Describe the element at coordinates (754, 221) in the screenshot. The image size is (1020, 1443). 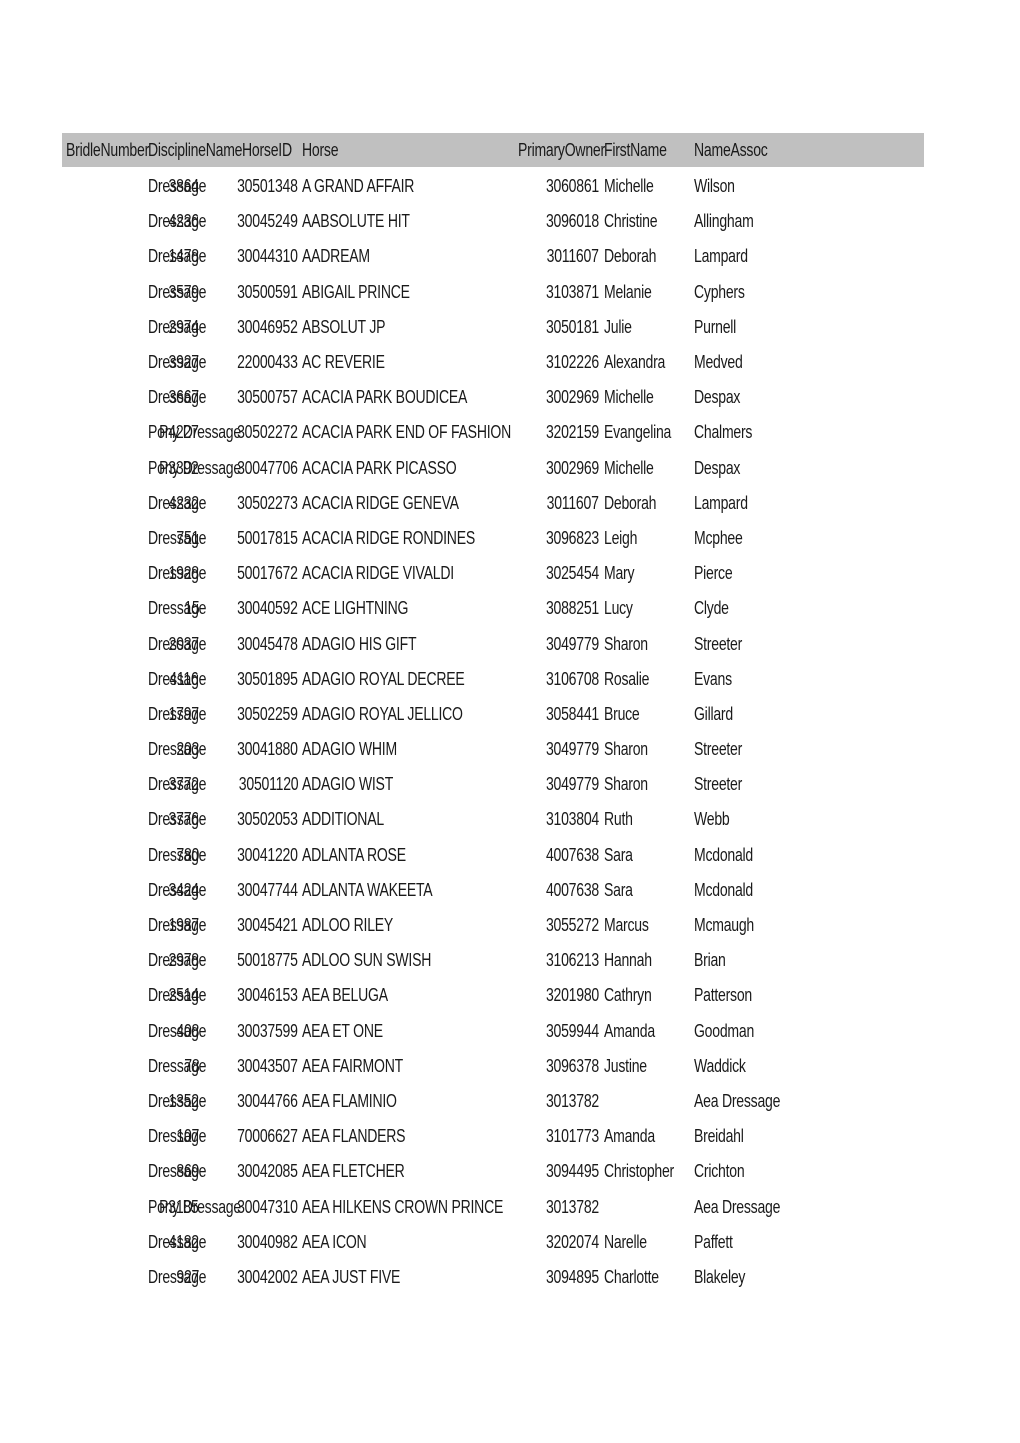
I see `cell-name-assoc: Allingham` at that location.